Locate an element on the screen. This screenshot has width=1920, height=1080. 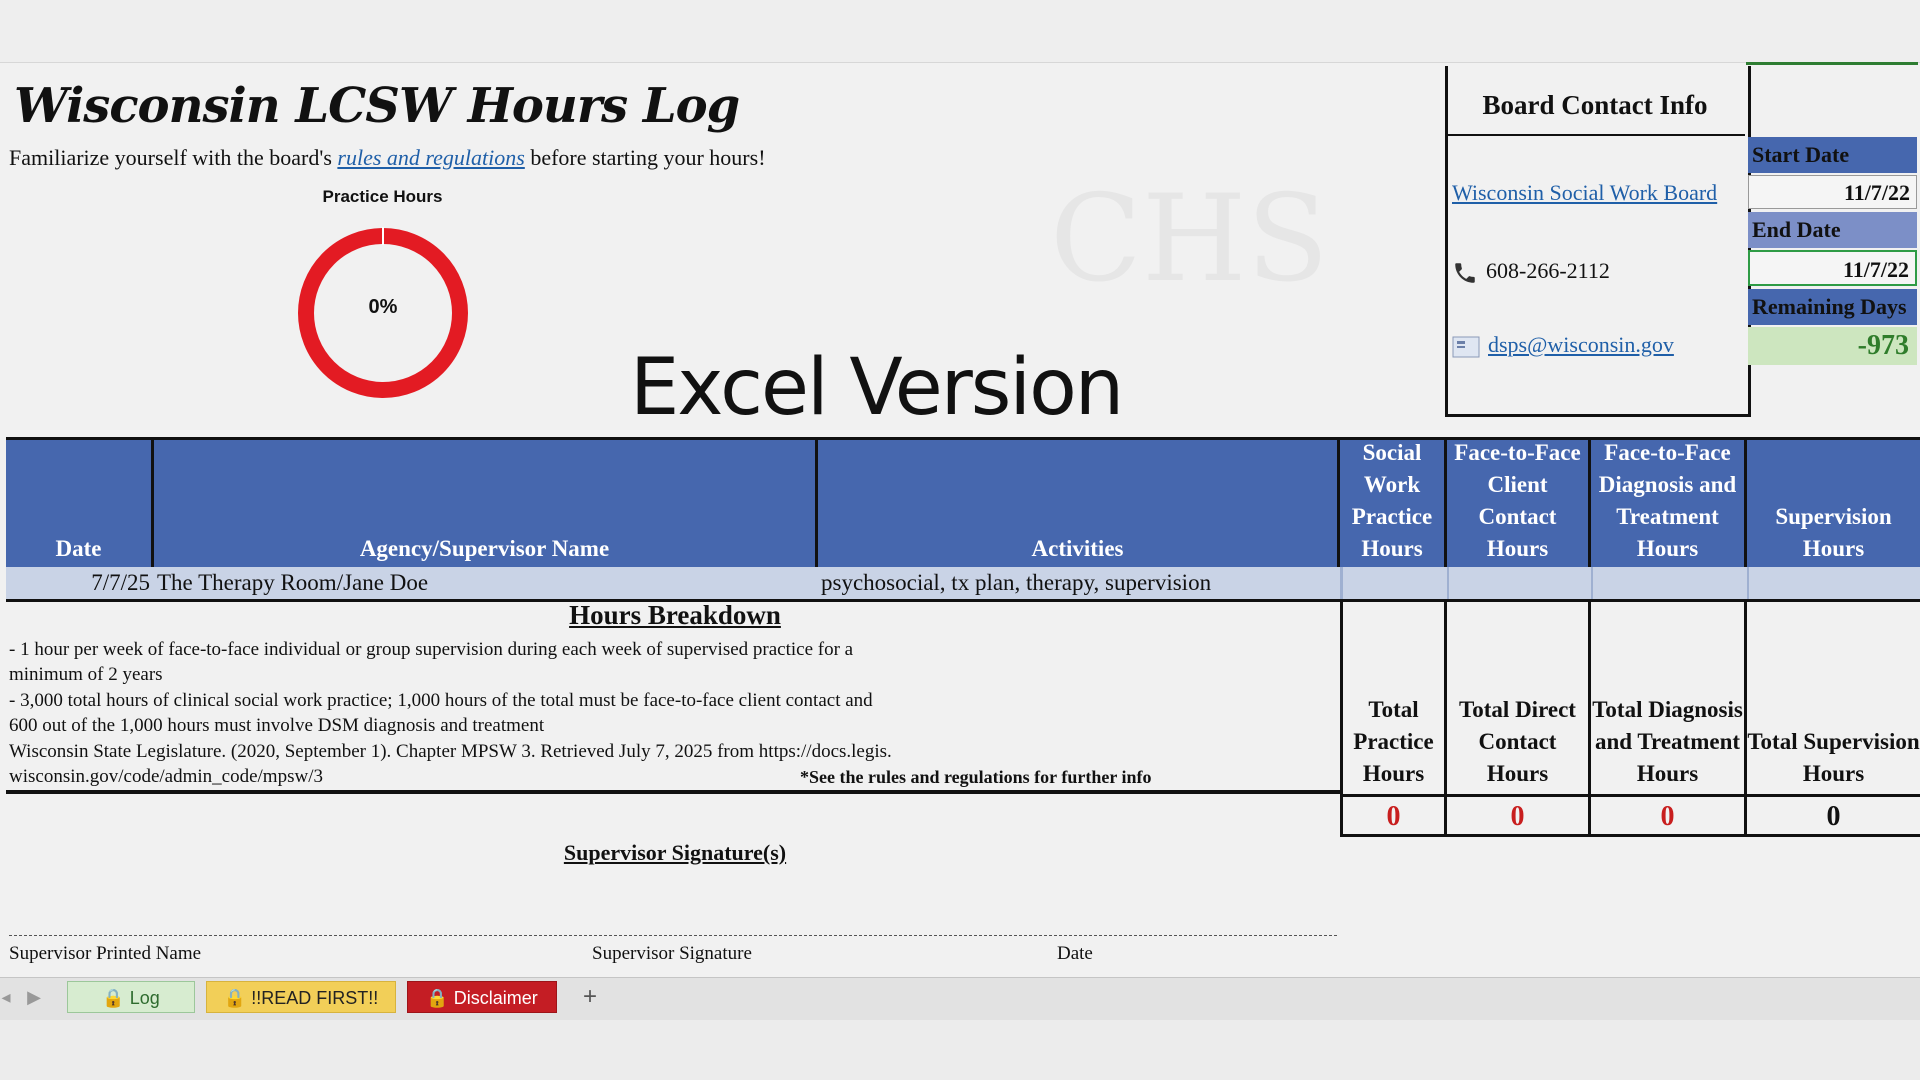
end-date-label: End Date is located at coordinates (1832, 230).